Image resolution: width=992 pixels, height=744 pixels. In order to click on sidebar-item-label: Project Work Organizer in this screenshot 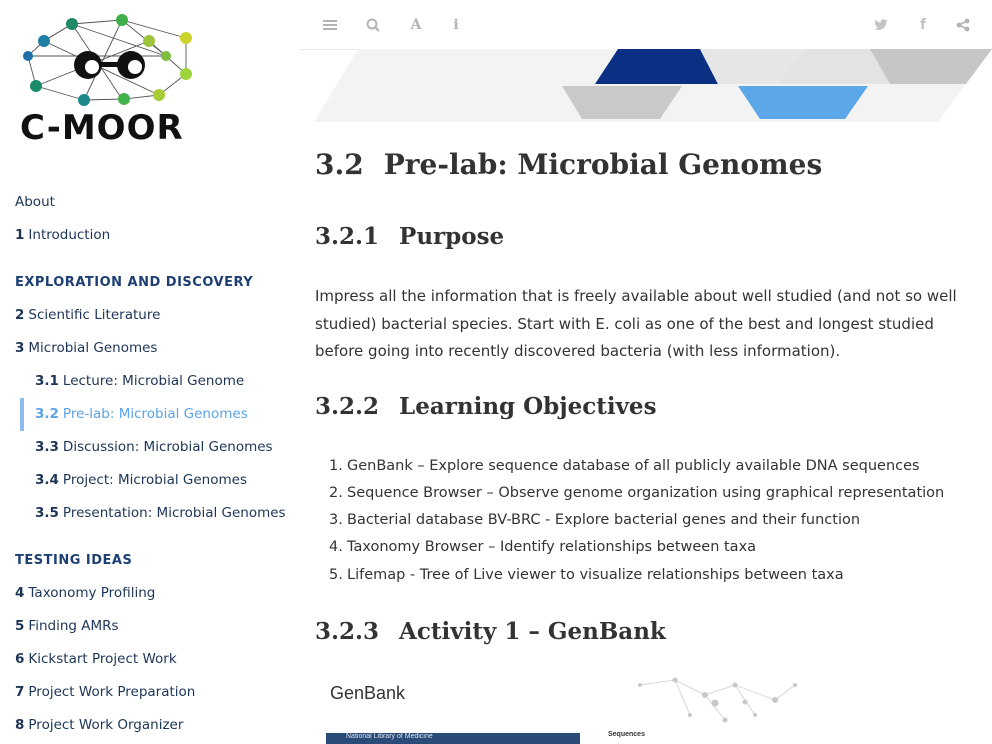, I will do `click(106, 725)`.